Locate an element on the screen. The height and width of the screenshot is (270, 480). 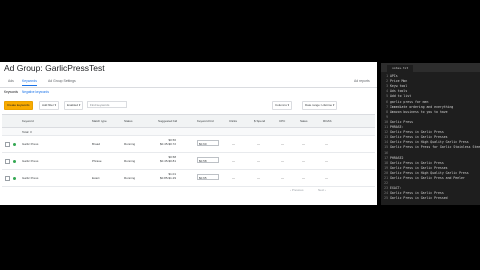
suggested-bid-cell: $0.58 $0.45-$0.81 is located at coordinates (168, 159).